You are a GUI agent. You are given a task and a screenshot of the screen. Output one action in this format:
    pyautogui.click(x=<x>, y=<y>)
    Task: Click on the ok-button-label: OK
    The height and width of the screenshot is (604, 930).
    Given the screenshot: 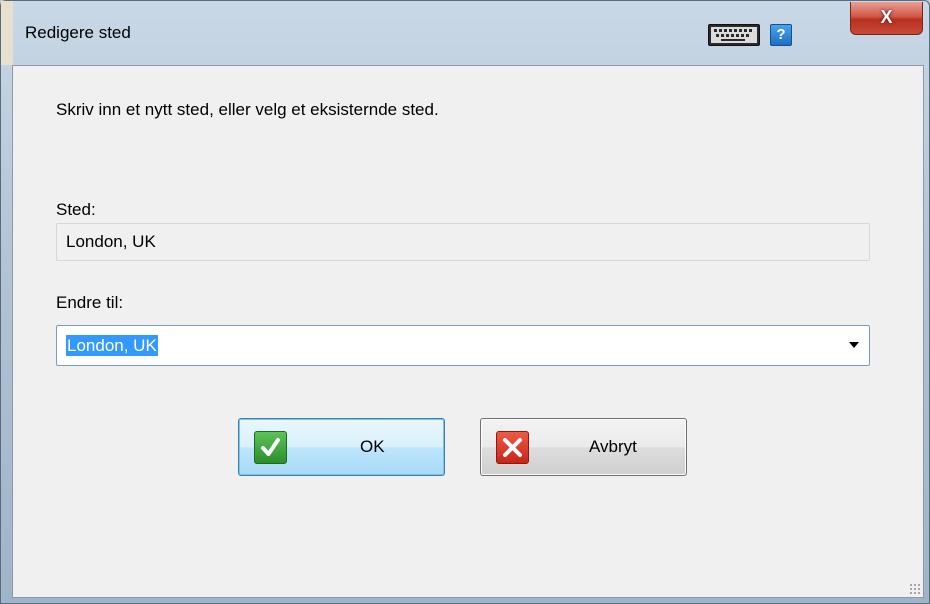 What is the action you would take?
    pyautogui.click(x=372, y=446)
    